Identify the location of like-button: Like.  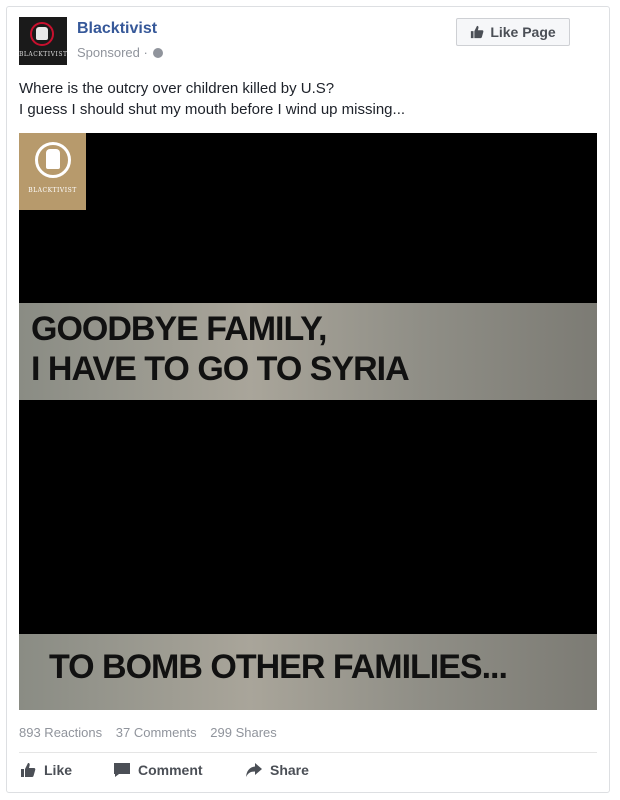
(45, 770).